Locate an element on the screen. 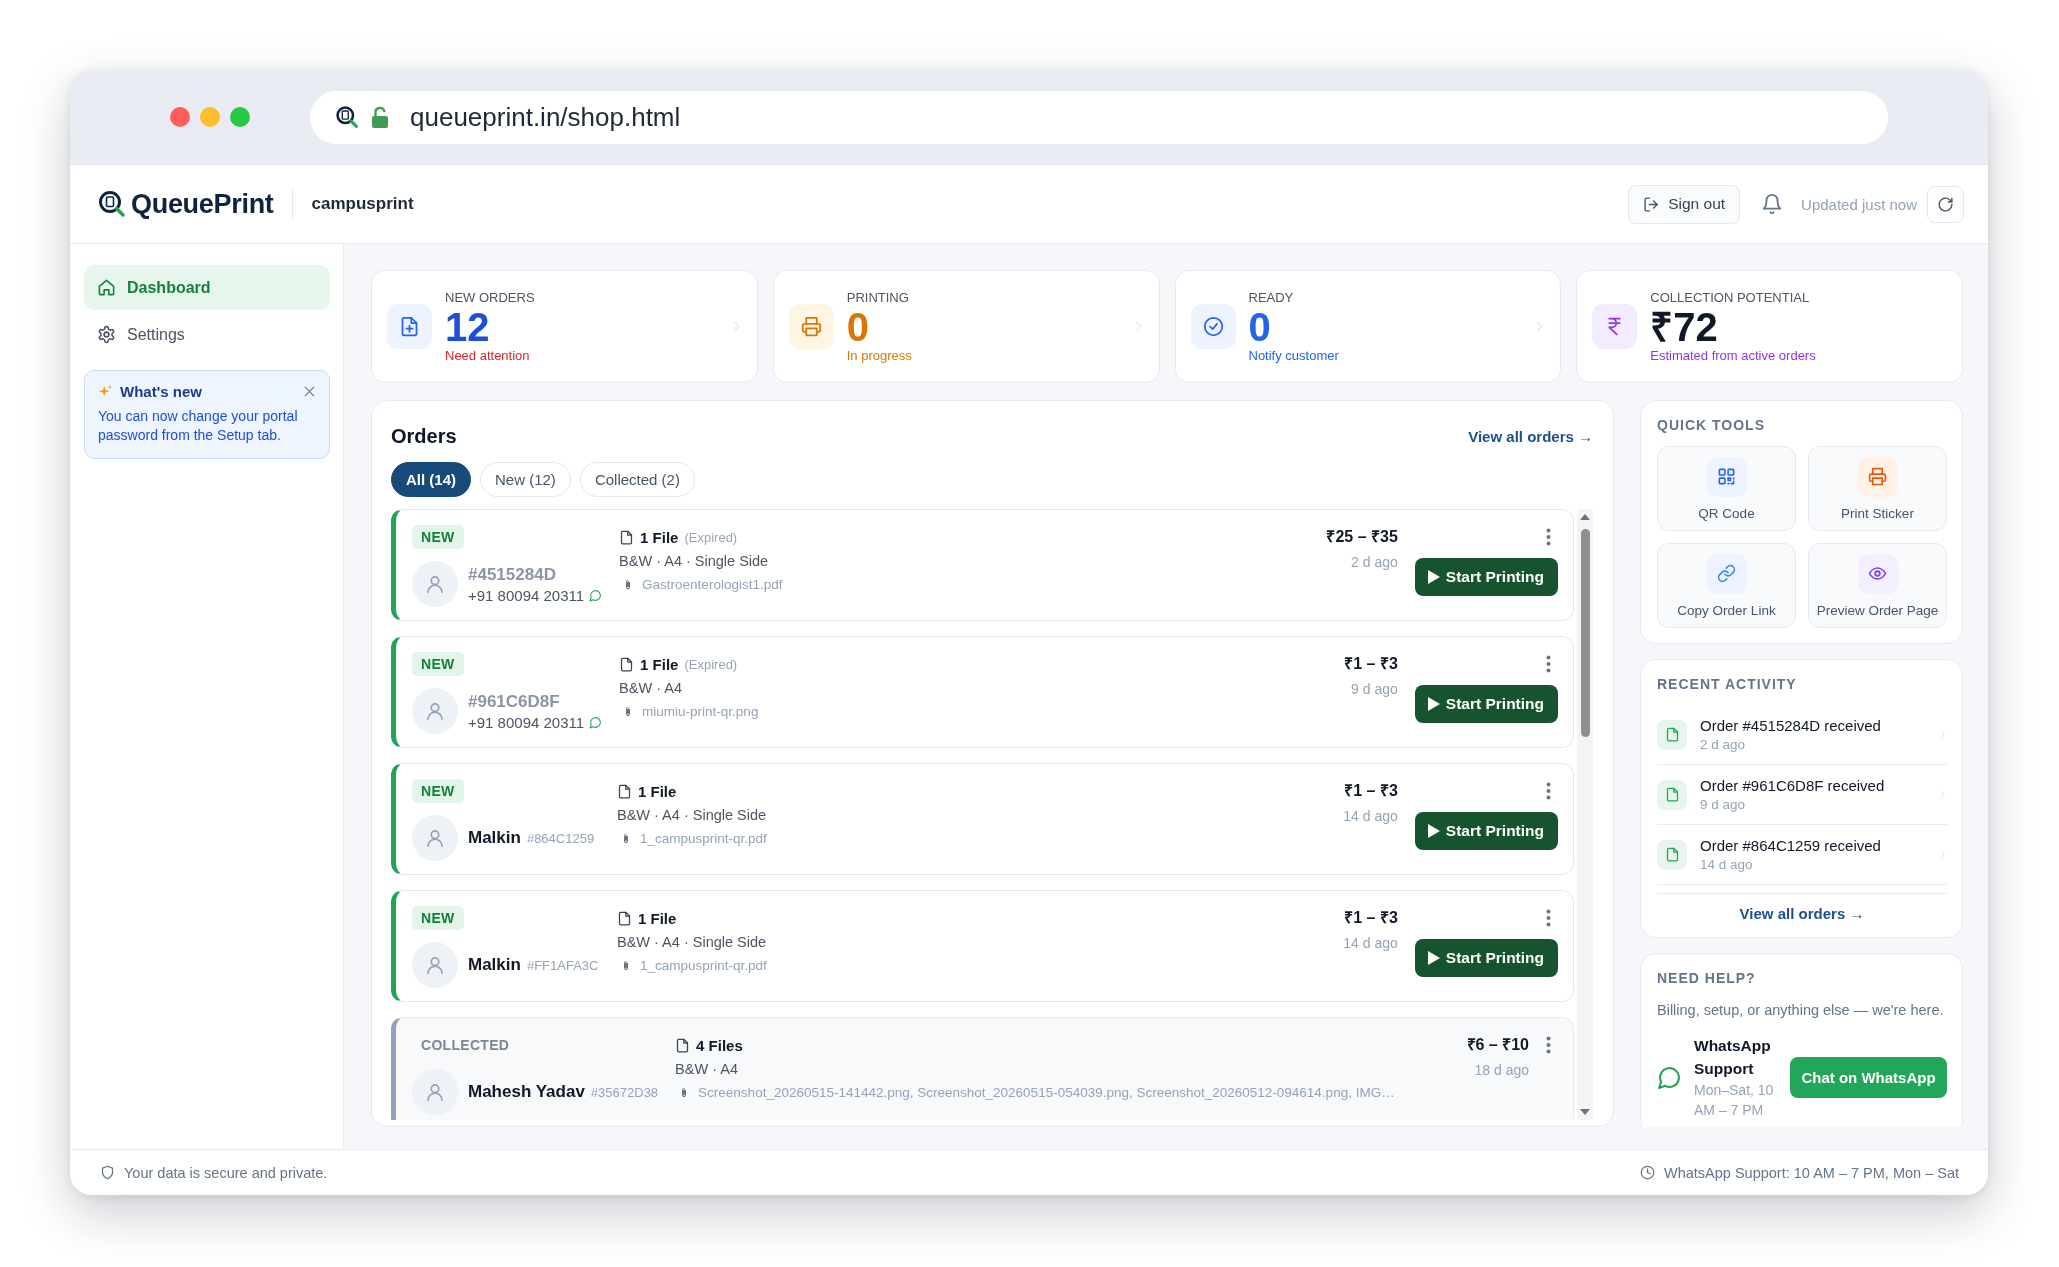 The image size is (2059, 1267). stat-label: READY is located at coordinates (1271, 297).